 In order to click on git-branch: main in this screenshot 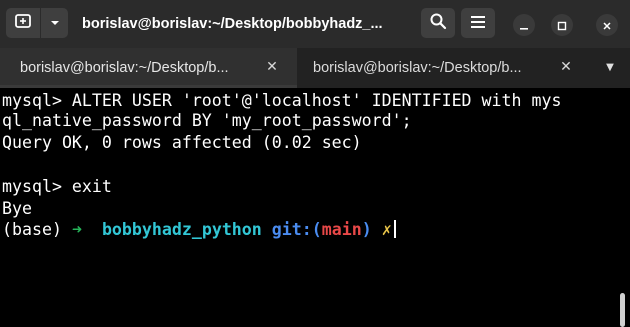, I will do `click(341, 229)`.